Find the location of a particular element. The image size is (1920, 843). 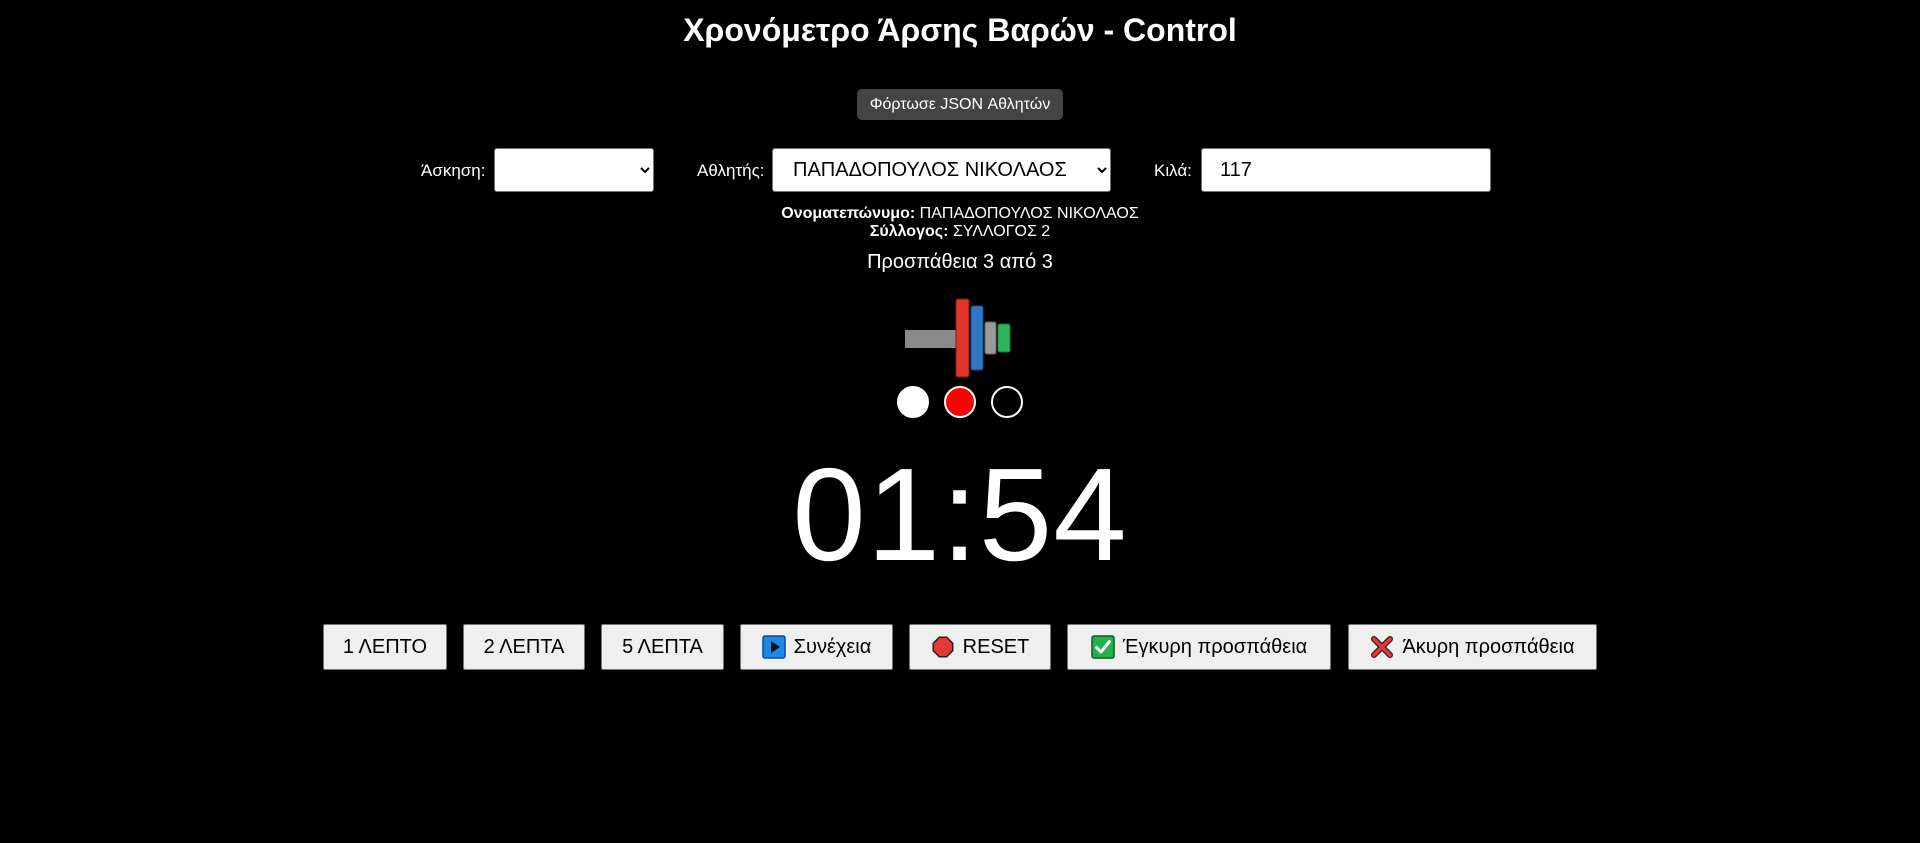

two-minutes-button: 2 ΛΕΠΤΑ is located at coordinates (524, 647).